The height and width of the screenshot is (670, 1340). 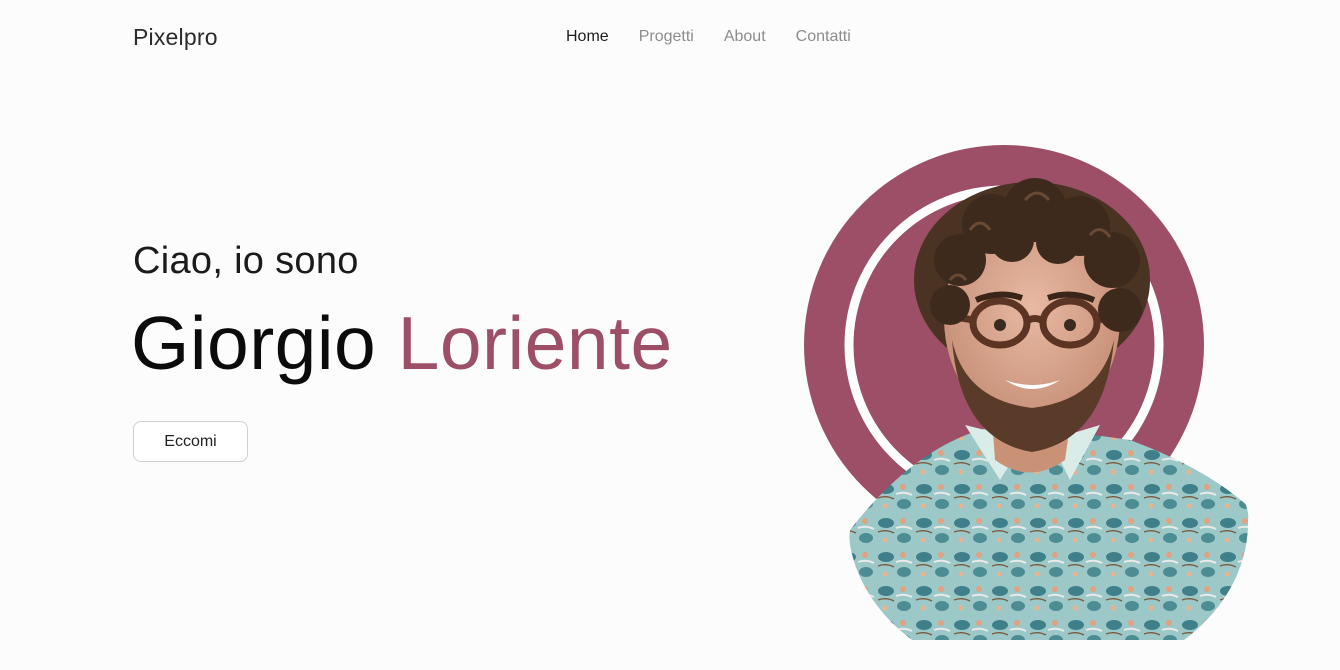 What do you see at coordinates (666, 37) in the screenshot?
I see `nav-link-progetti: Progetti` at bounding box center [666, 37].